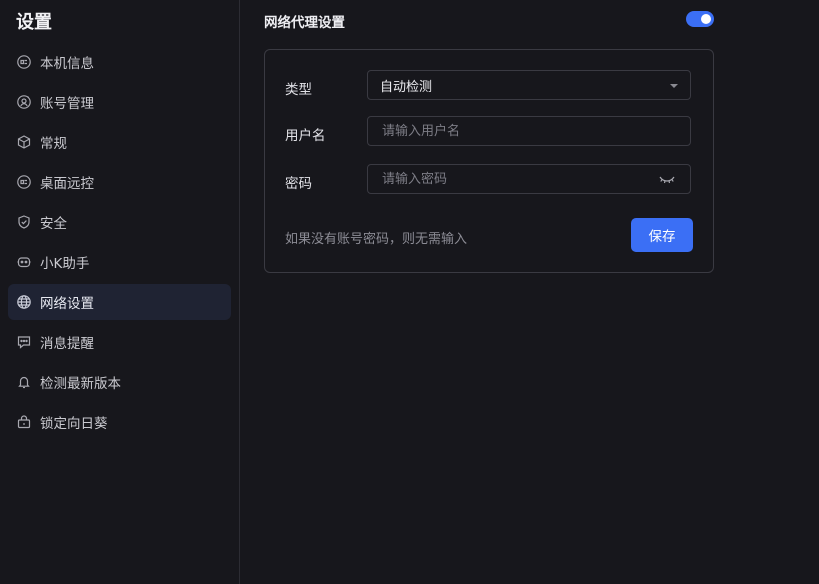 Image resolution: width=819 pixels, height=584 pixels. I want to click on username-field-wrapper, so click(529, 131).